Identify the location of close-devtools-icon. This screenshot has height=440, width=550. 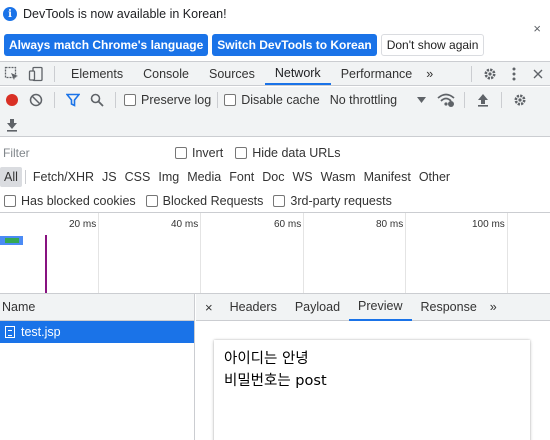
(538, 74).